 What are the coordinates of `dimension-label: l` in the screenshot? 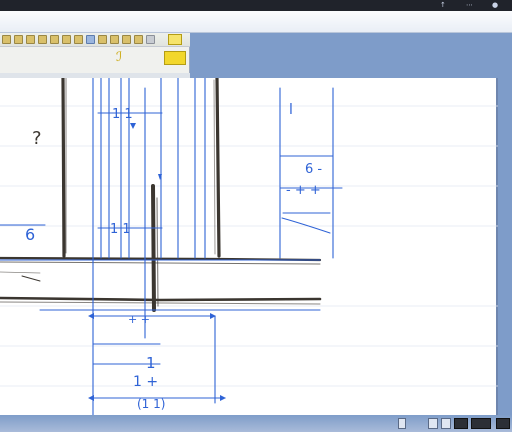 It's located at (291, 110).